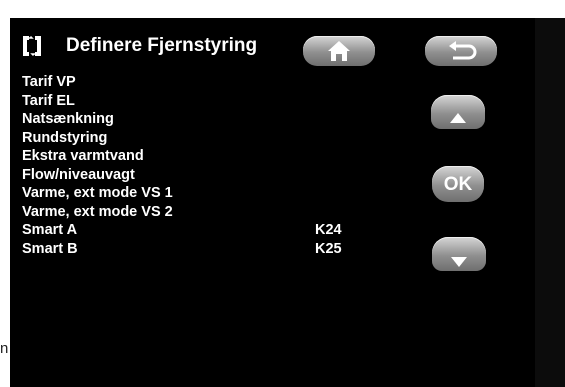  Describe the element at coordinates (192, 175) in the screenshot. I see `list-item: Flow/niveauvagt` at that location.